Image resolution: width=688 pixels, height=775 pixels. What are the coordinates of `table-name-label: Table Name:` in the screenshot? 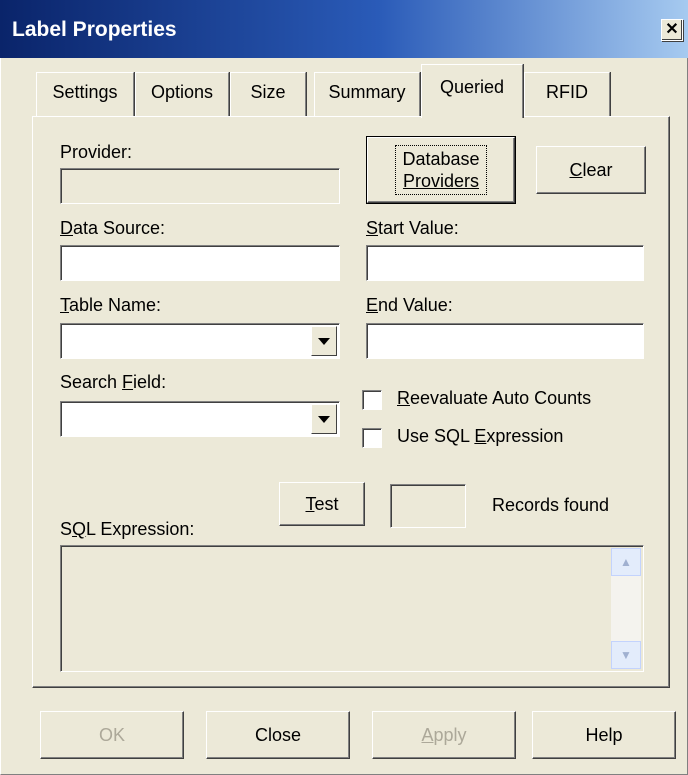 It's located at (110, 305).